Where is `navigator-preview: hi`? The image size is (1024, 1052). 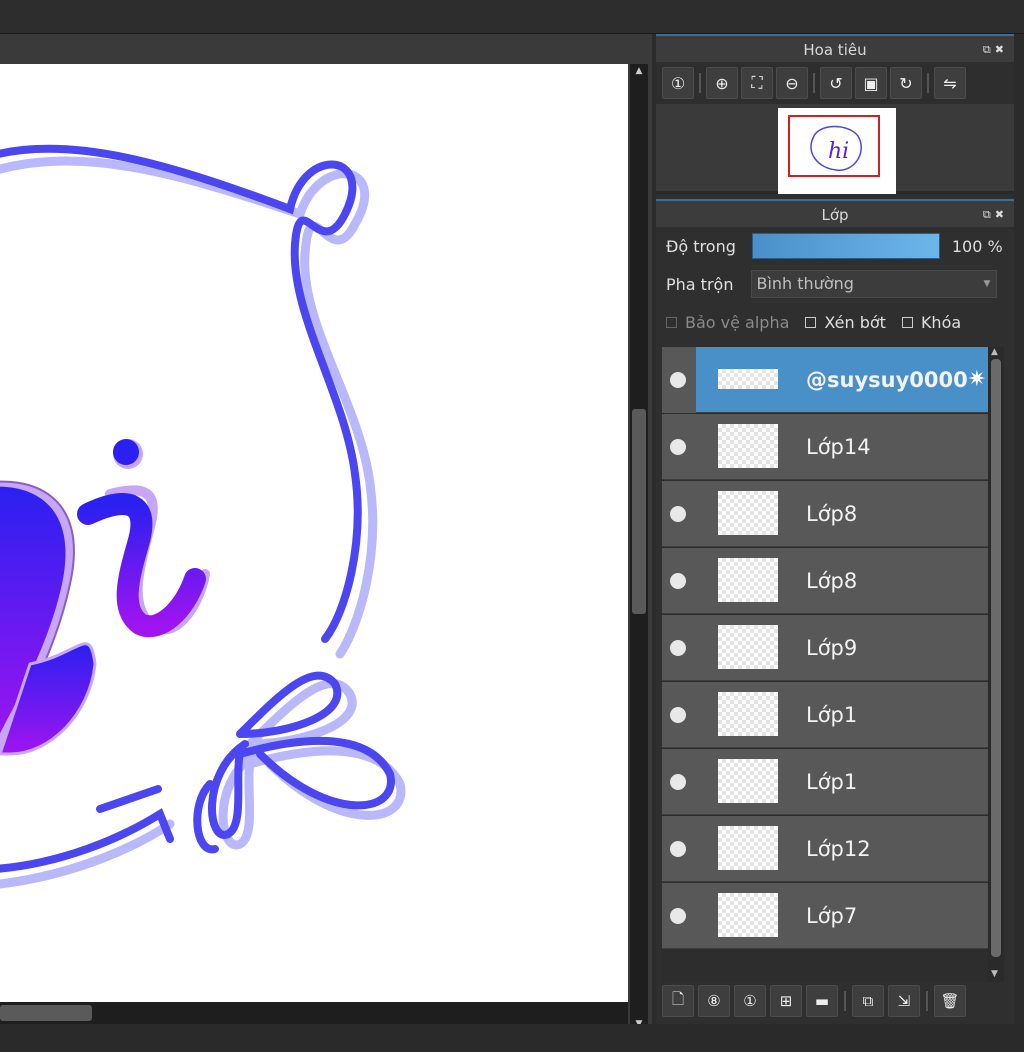
navigator-preview: hi is located at coordinates (835, 149).